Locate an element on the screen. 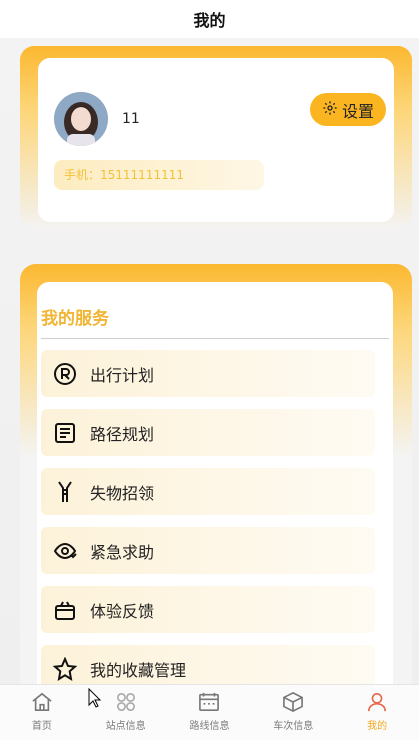  home-icon is located at coordinates (42, 702).